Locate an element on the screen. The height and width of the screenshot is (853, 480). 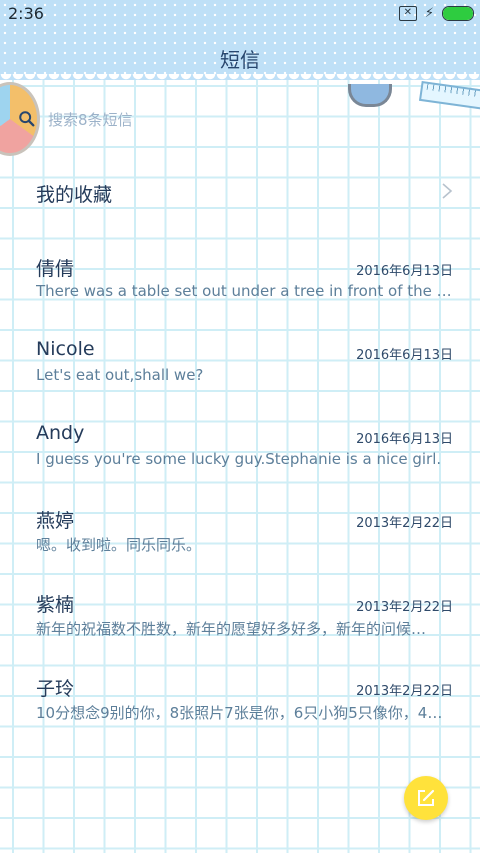
message-sender: Nicole is located at coordinates (65, 349).